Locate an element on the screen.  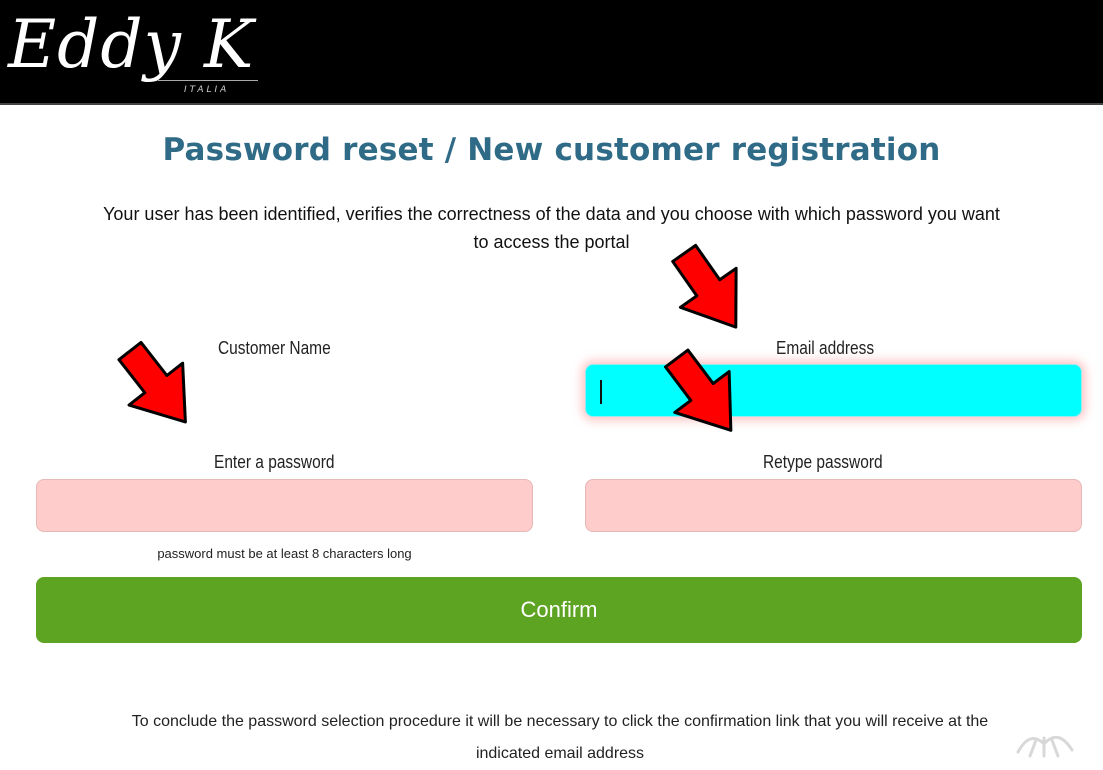
email-label: Email address is located at coordinates (825, 348).